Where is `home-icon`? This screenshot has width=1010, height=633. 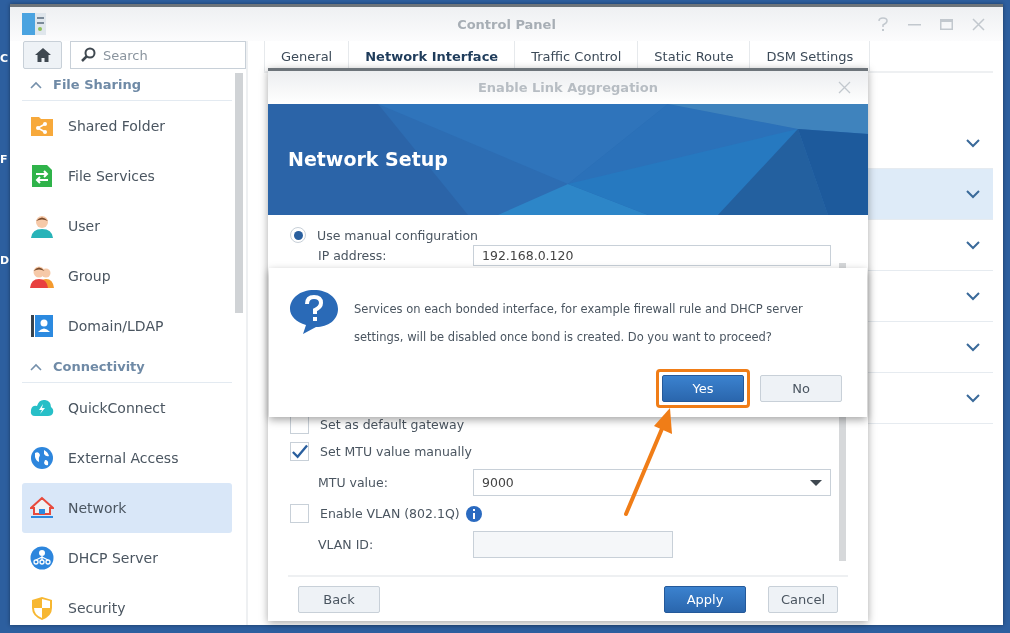 home-icon is located at coordinates (42, 55).